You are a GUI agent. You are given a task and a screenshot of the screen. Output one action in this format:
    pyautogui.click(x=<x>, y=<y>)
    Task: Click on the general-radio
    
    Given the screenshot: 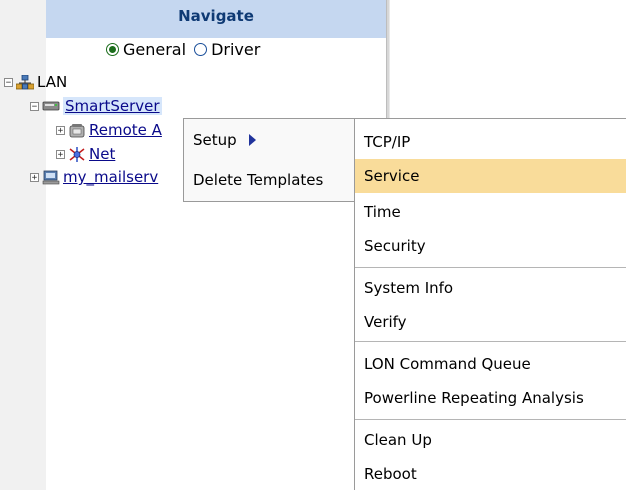 What is the action you would take?
    pyautogui.click(x=112, y=49)
    